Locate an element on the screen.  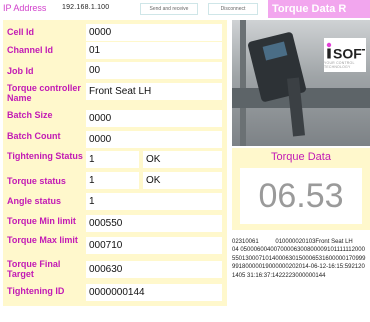
torque-final-target-field: 000630 is located at coordinates (154, 269).